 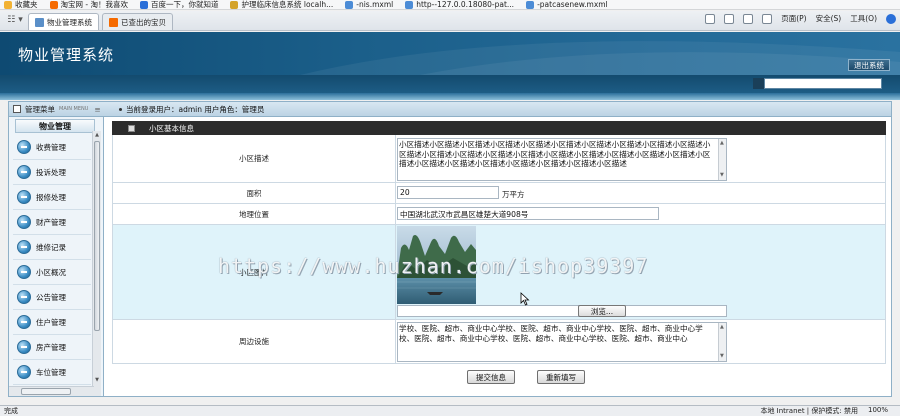 I want to click on favorite-item: -patcasenew.mxml, so click(x=565, y=4).